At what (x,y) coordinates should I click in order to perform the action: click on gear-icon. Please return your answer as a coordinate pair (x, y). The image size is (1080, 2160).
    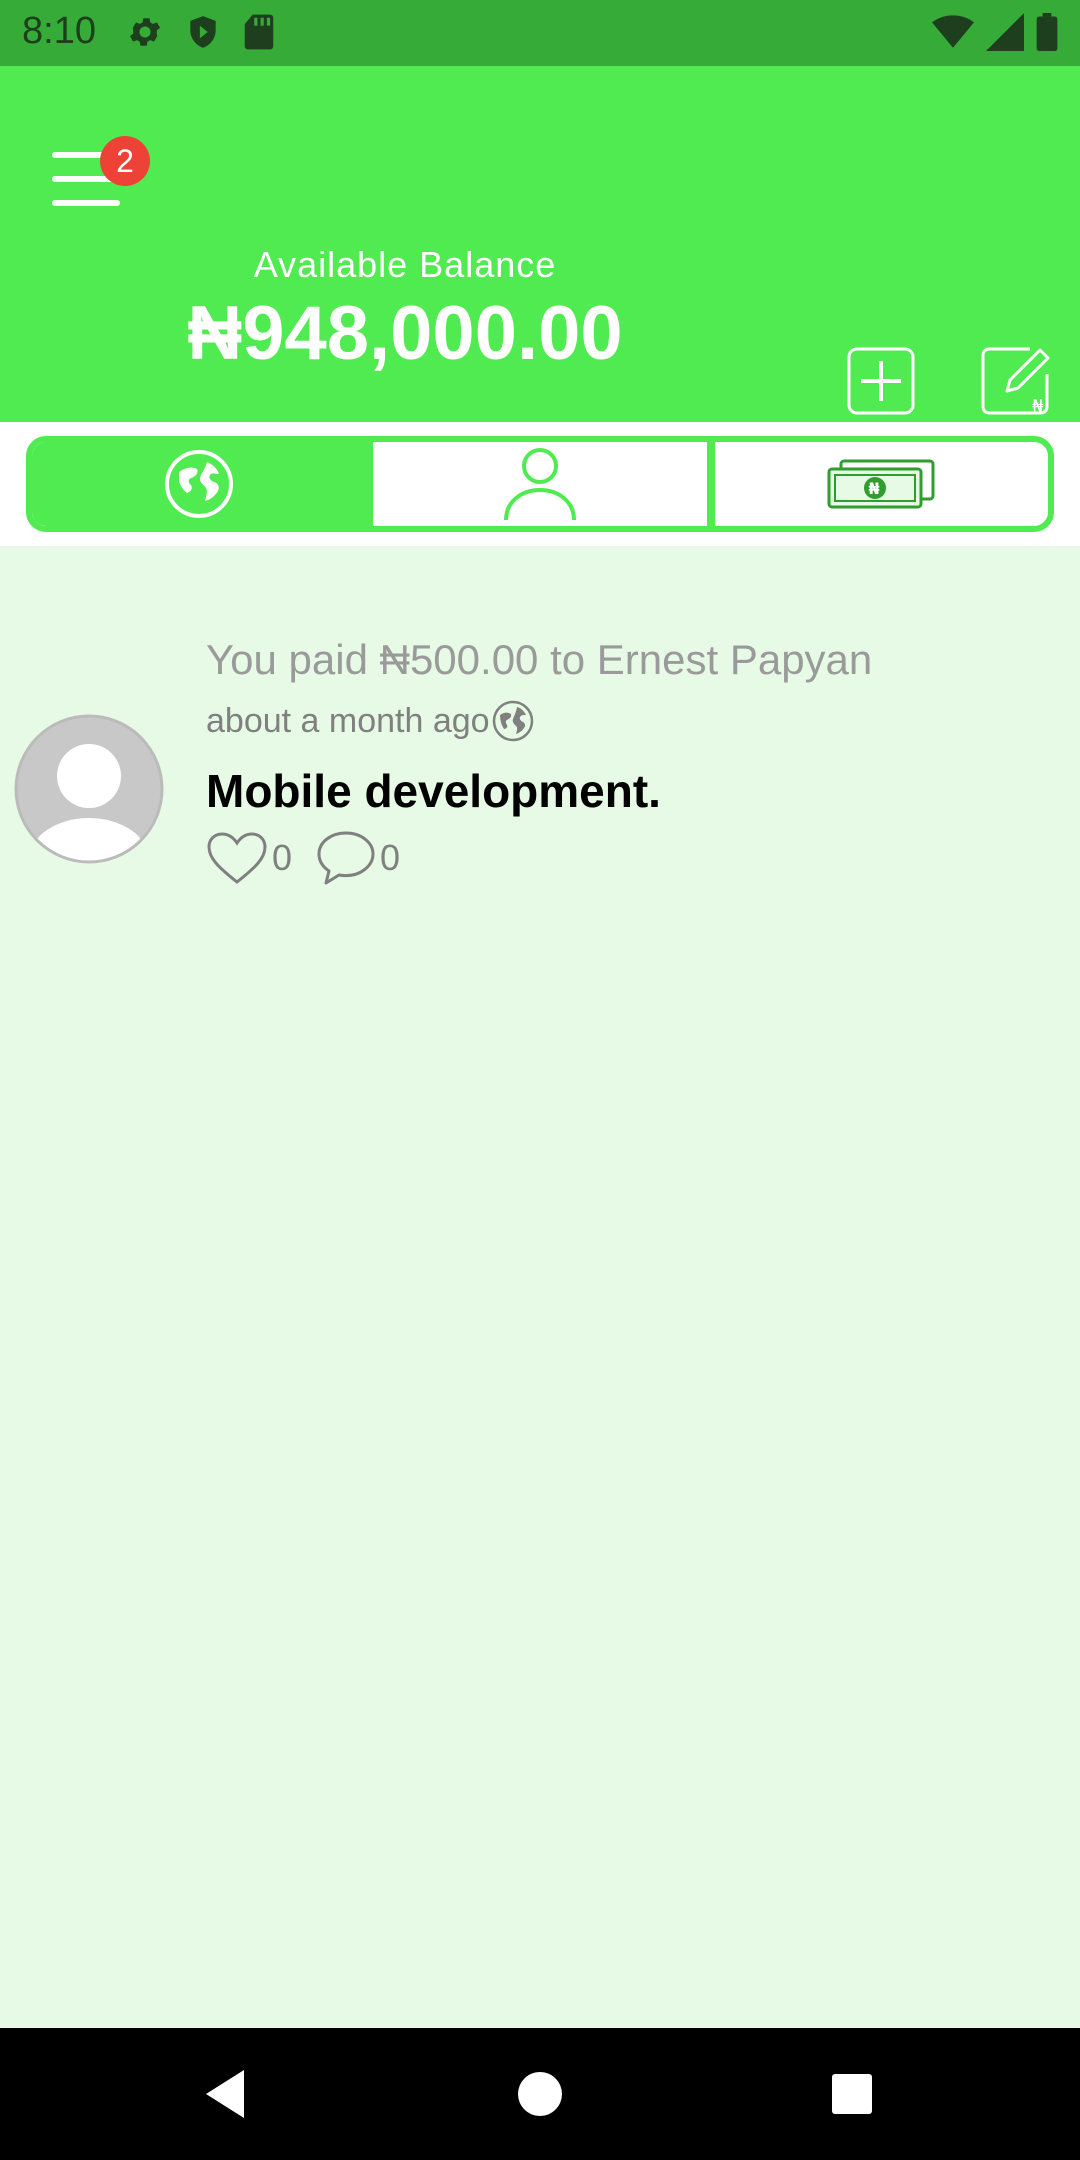
    Looking at the image, I should click on (145, 34).